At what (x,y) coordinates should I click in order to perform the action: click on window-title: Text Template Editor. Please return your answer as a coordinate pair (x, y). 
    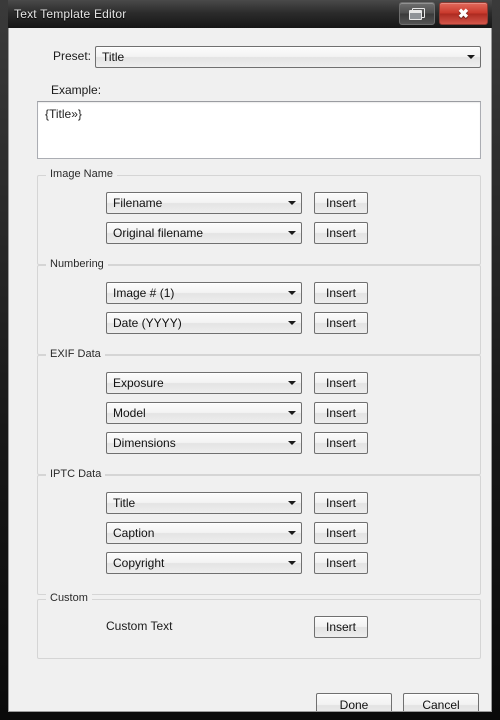
    Looking at the image, I should click on (70, 14).